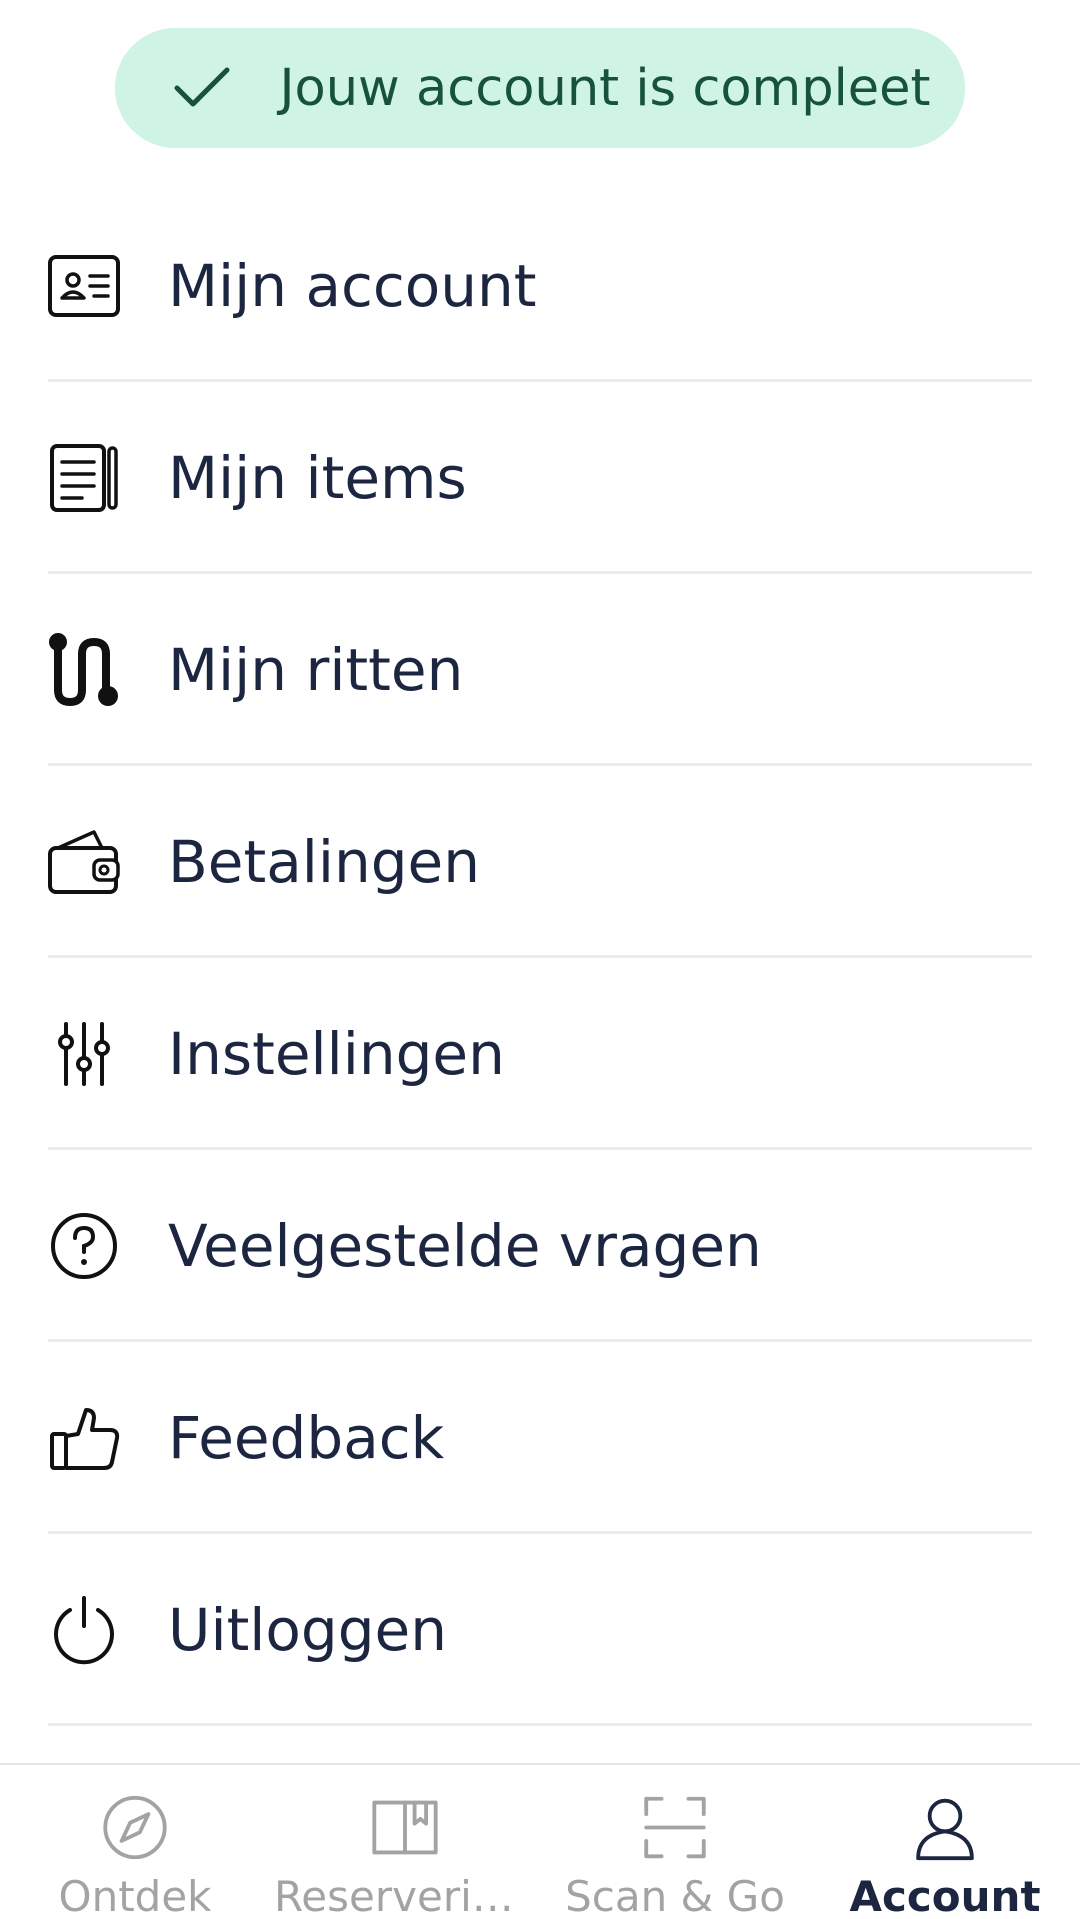 This screenshot has width=1080, height=1919. Describe the element at coordinates (135, 1827) in the screenshot. I see `compass-icon` at that location.